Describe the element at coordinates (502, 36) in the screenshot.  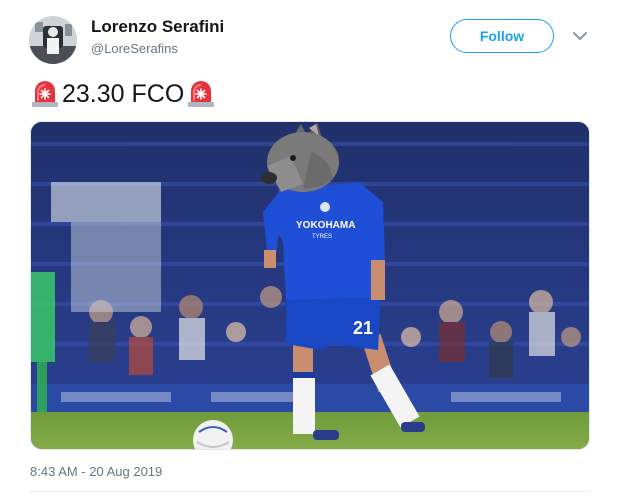
I see `follow-button: Follow` at that location.